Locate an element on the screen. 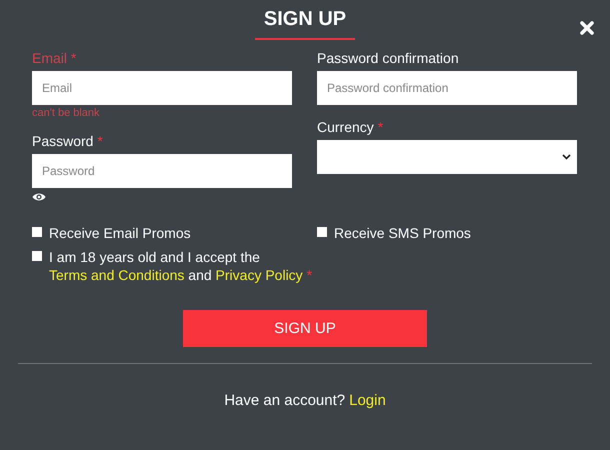 This screenshot has height=450, width=610. dialog-title: SIGN UP is located at coordinates (305, 23).